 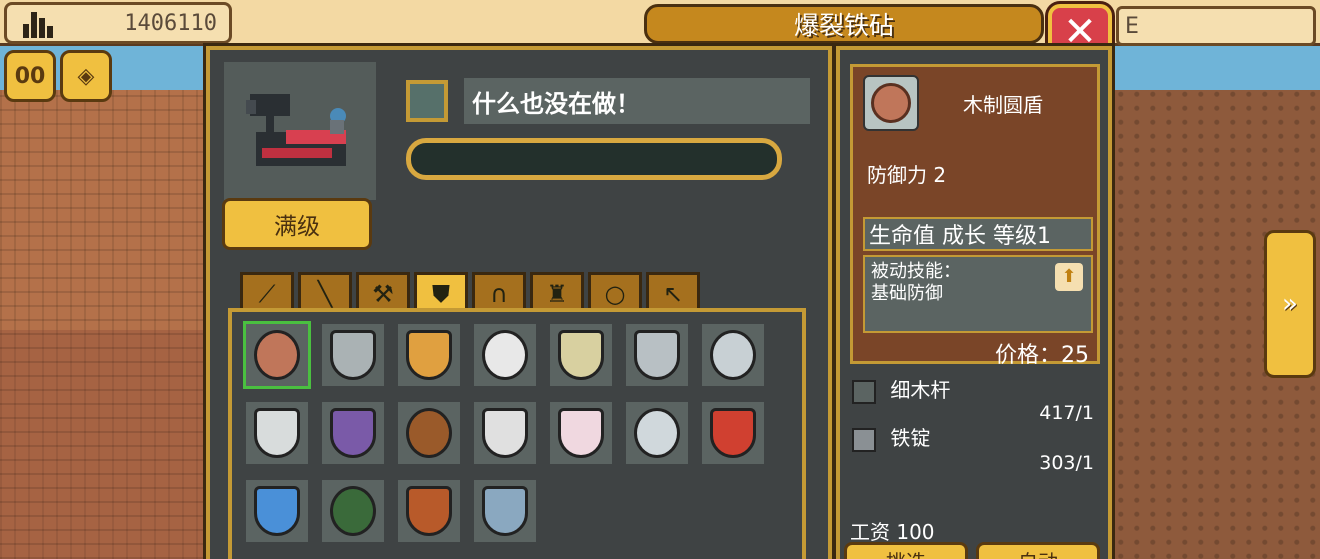 I want to click on purple-round-shield-icon, so click(x=353, y=433).